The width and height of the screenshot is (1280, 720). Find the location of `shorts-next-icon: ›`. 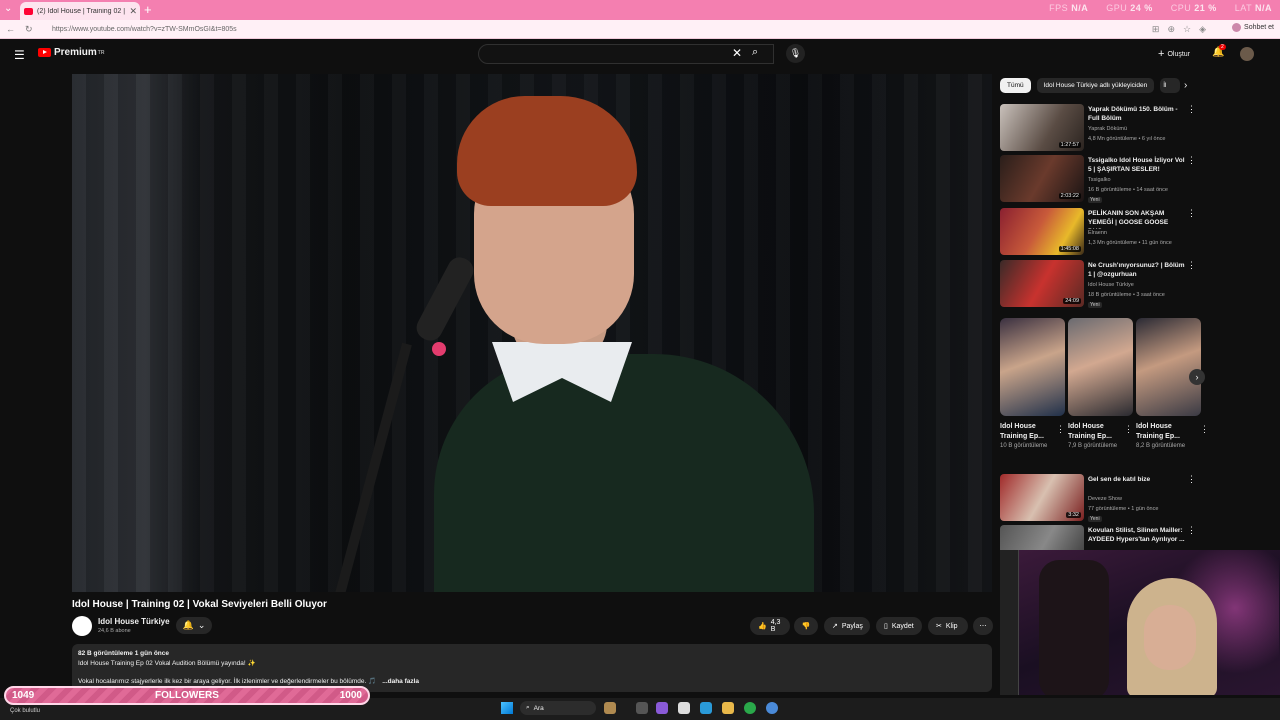

shorts-next-icon: › is located at coordinates (1197, 377).